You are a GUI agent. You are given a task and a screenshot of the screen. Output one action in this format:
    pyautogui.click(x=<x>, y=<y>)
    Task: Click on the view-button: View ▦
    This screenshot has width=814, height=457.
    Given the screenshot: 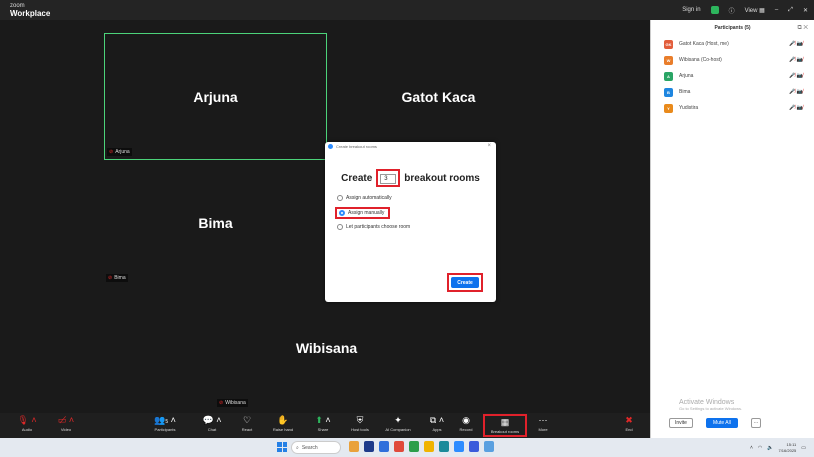 What is the action you would take?
    pyautogui.click(x=755, y=10)
    